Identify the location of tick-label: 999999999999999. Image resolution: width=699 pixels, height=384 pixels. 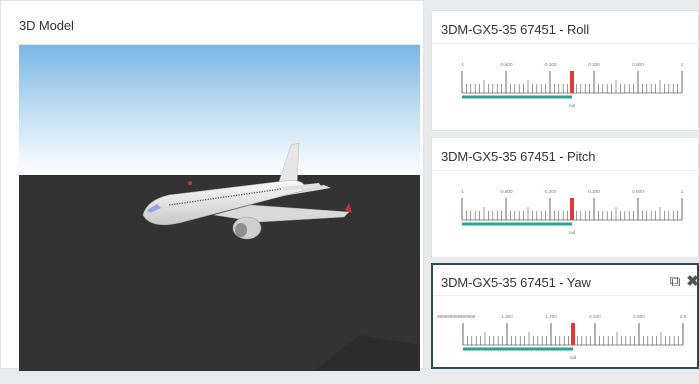
(456, 316).